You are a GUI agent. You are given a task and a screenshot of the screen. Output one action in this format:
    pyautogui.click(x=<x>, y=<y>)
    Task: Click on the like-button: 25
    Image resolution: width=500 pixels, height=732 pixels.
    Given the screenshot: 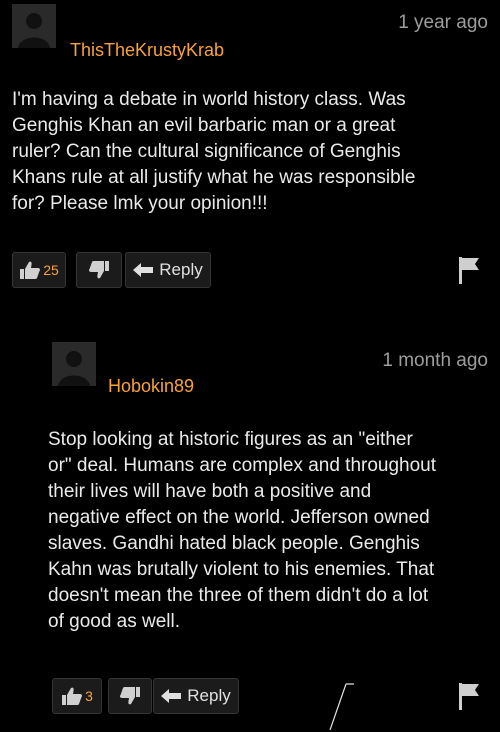 What is the action you would take?
    pyautogui.click(x=39, y=270)
    